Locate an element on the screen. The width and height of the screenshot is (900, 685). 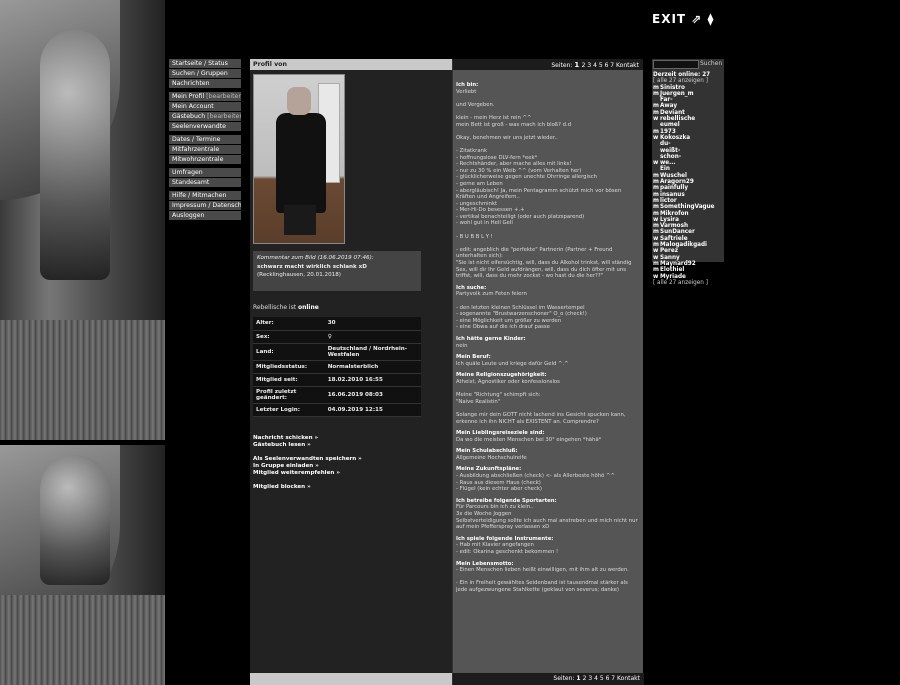
about-line: - gerne am Leben is located at coordinates (479, 183).